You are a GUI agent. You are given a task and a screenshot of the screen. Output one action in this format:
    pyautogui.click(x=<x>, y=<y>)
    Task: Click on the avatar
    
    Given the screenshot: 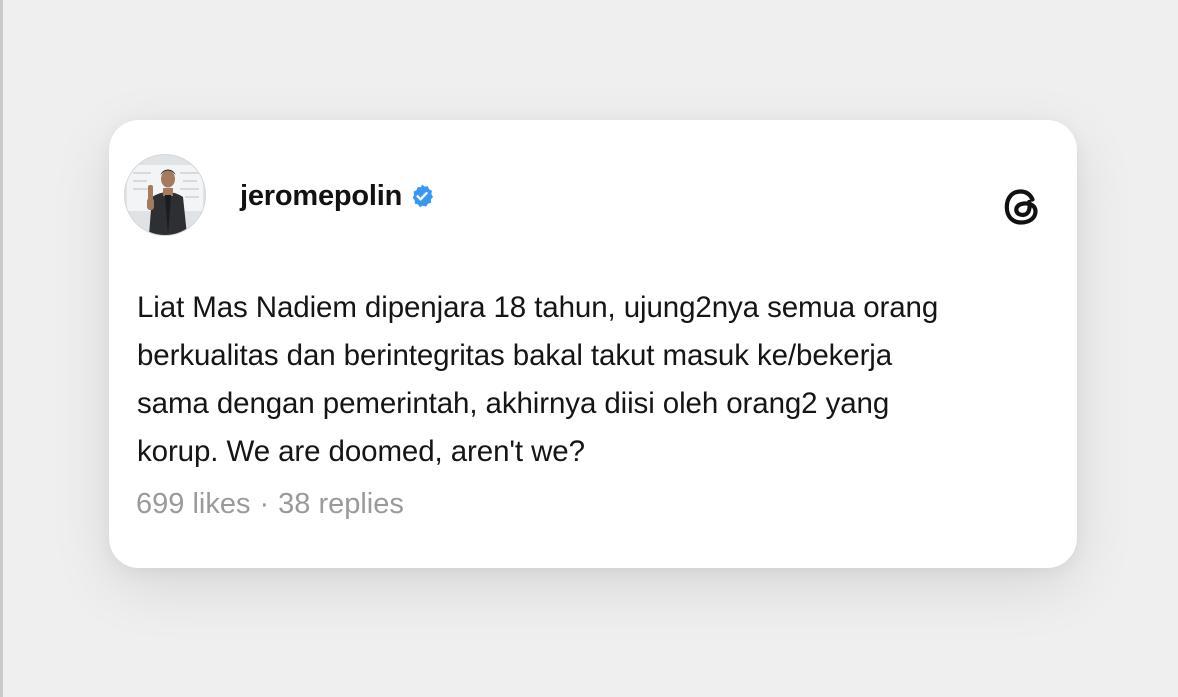 What is the action you would take?
    pyautogui.click(x=165, y=195)
    